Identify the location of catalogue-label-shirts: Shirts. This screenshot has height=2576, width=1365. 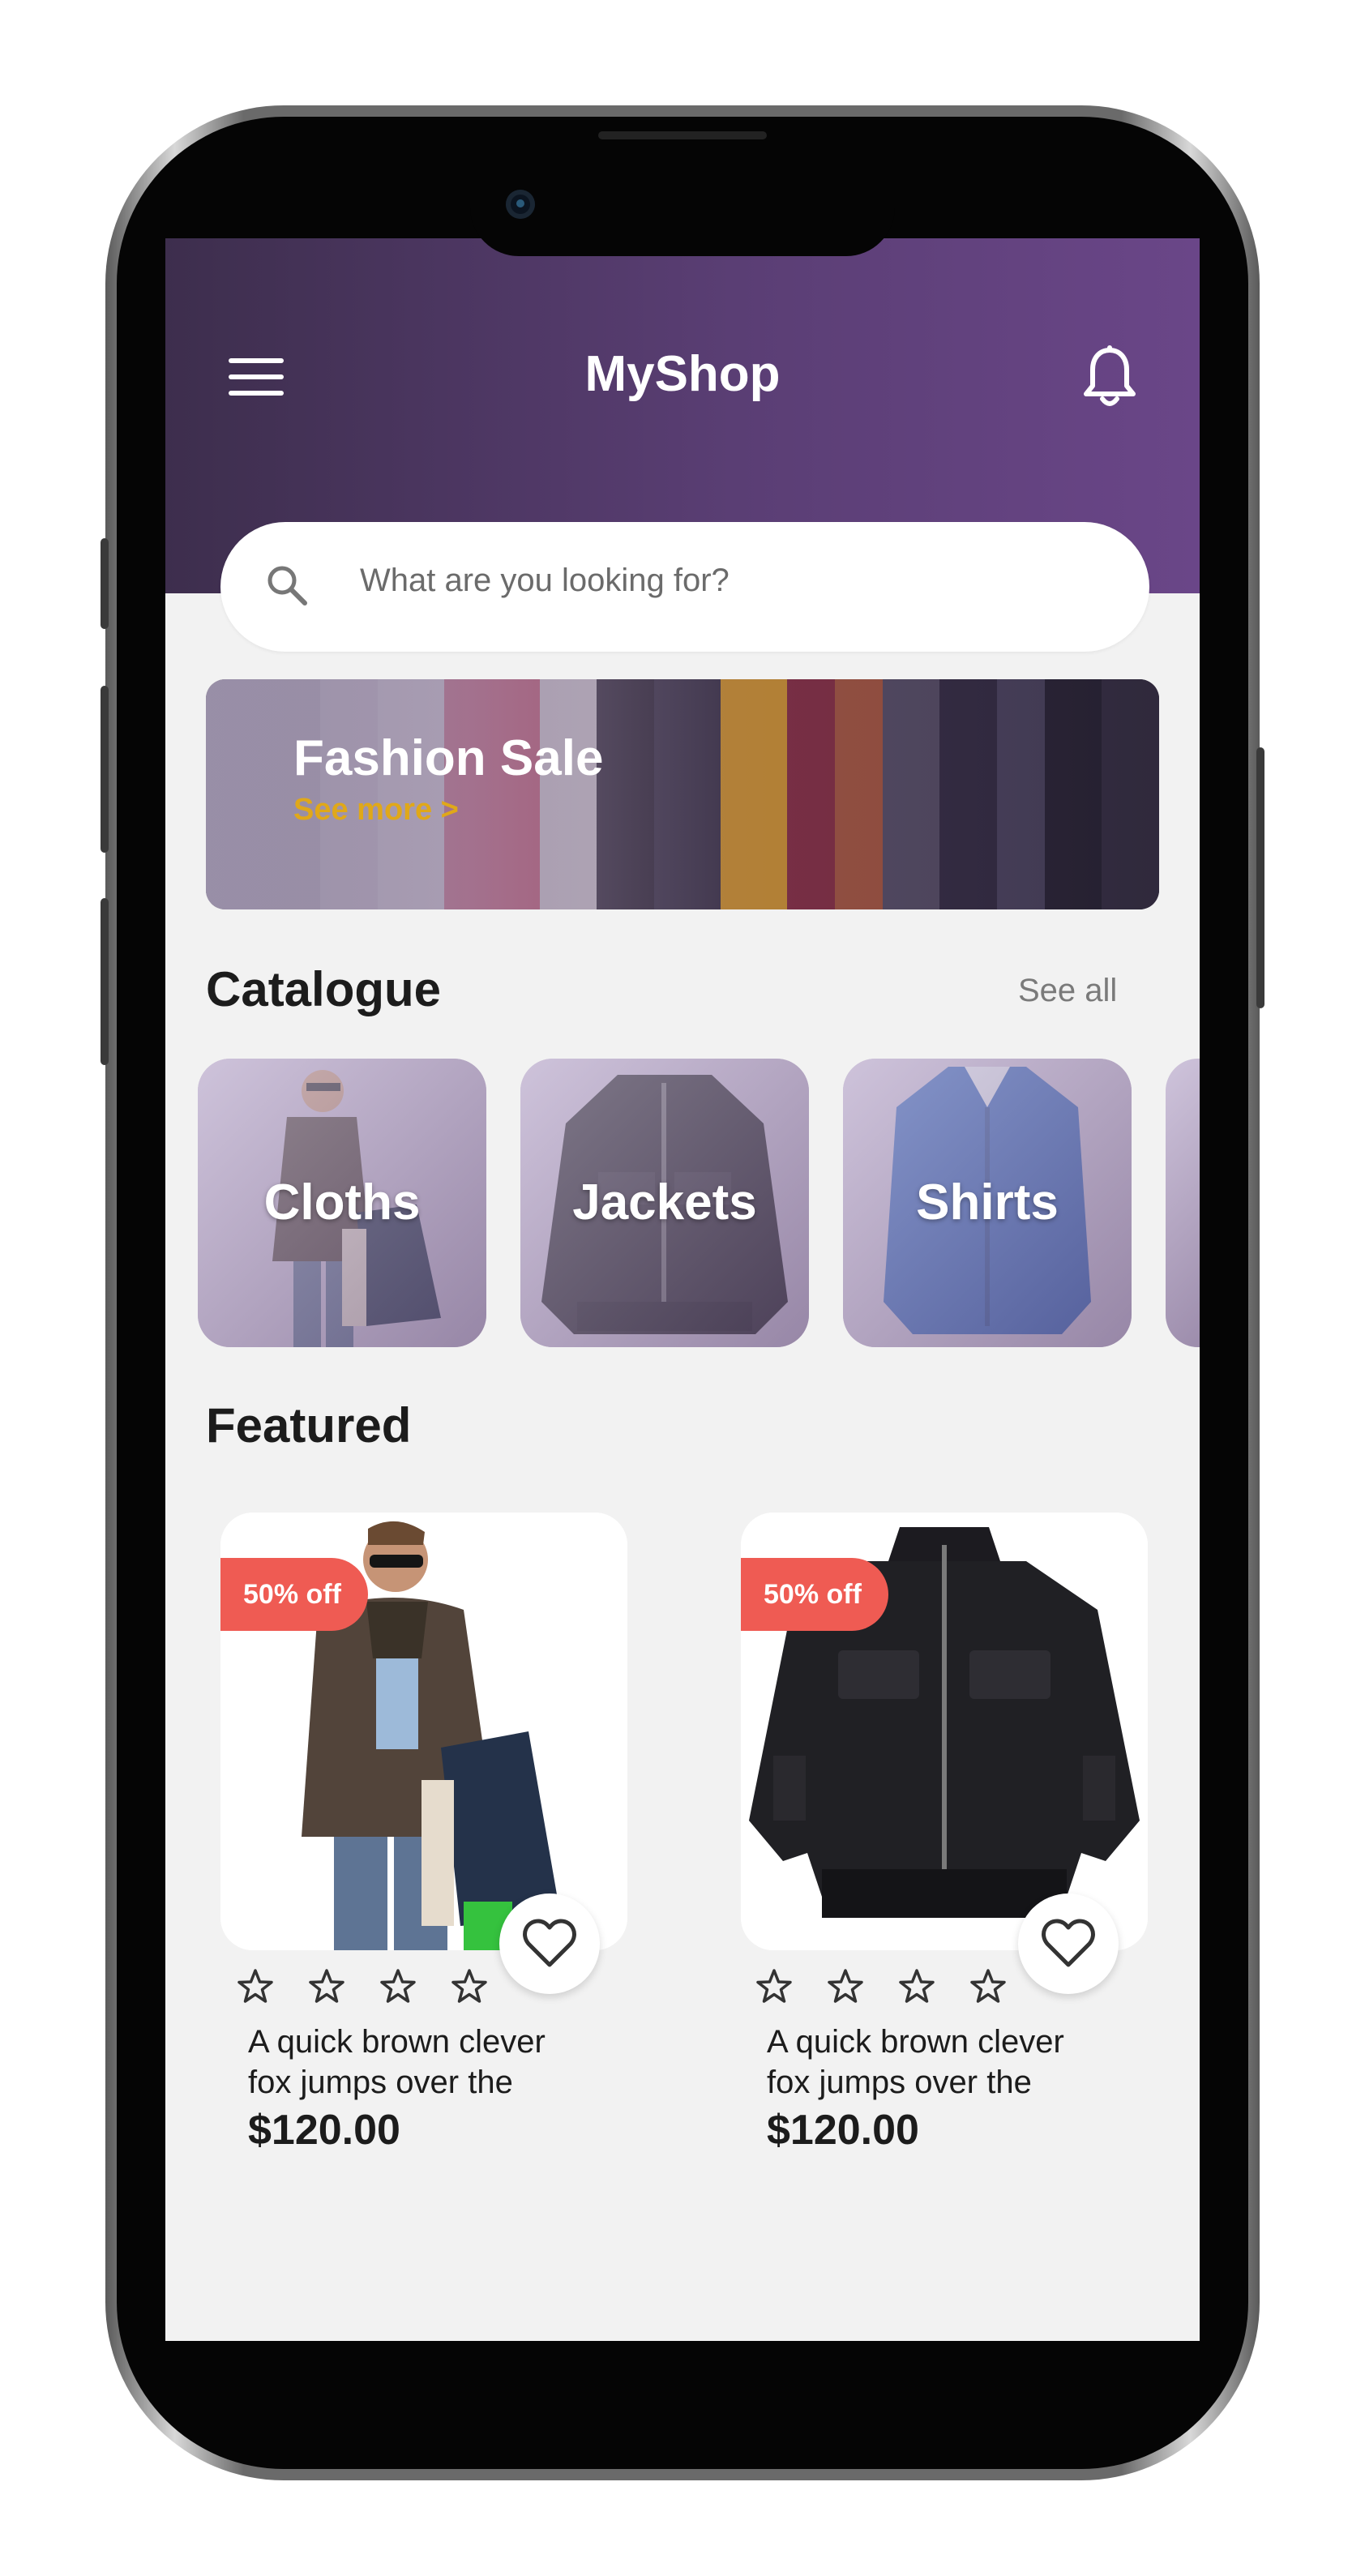
(987, 1202).